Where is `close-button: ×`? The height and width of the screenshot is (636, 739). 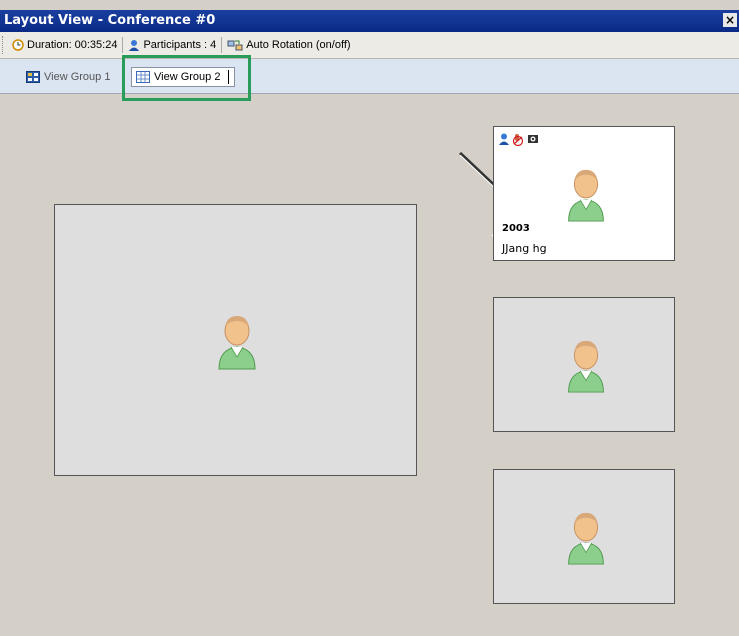
close-button: × is located at coordinates (730, 20).